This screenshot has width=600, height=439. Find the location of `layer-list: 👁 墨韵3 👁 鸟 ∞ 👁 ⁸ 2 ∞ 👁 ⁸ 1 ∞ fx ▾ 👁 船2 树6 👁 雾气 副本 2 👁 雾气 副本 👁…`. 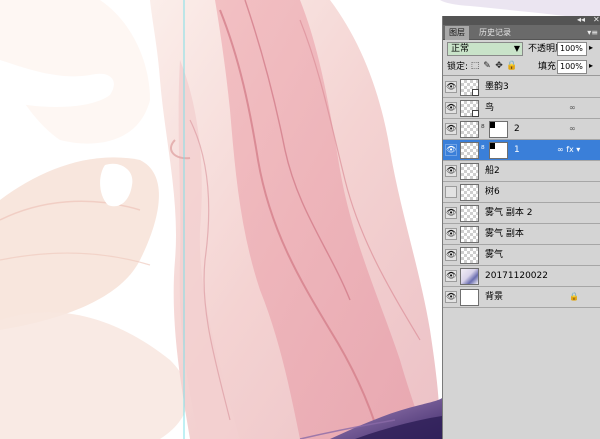

layer-list: 👁 墨韵3 👁 鸟 ∞ 👁 ⁸ 2 ∞ 👁 ⁸ 1 ∞ fx ▾ 👁 船2 树6 👁 雾气 副本 2 👁 雾气 副本 👁… is located at coordinates (521, 192).